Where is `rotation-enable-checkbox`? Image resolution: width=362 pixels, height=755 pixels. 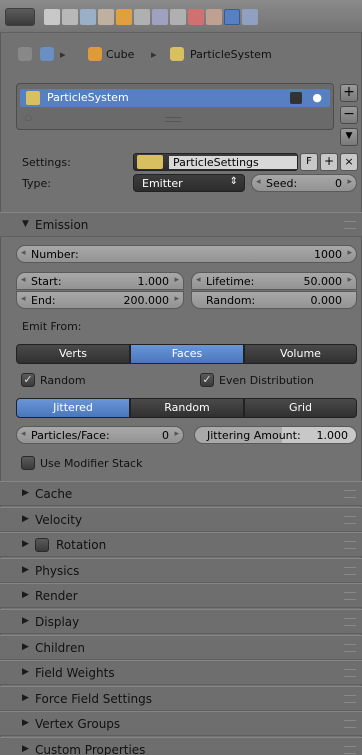
rotation-enable-checkbox is located at coordinates (42, 545).